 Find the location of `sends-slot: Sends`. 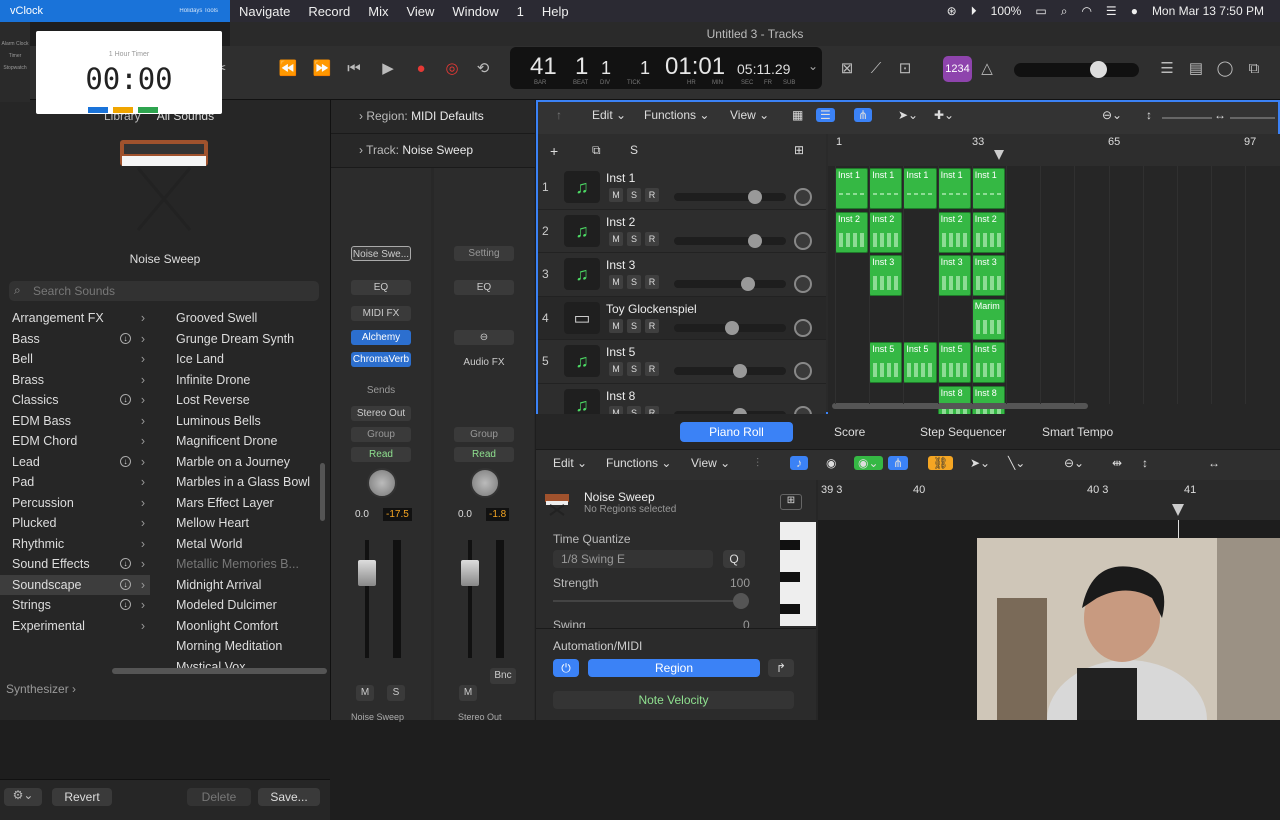

sends-slot: Sends is located at coordinates (381, 390).